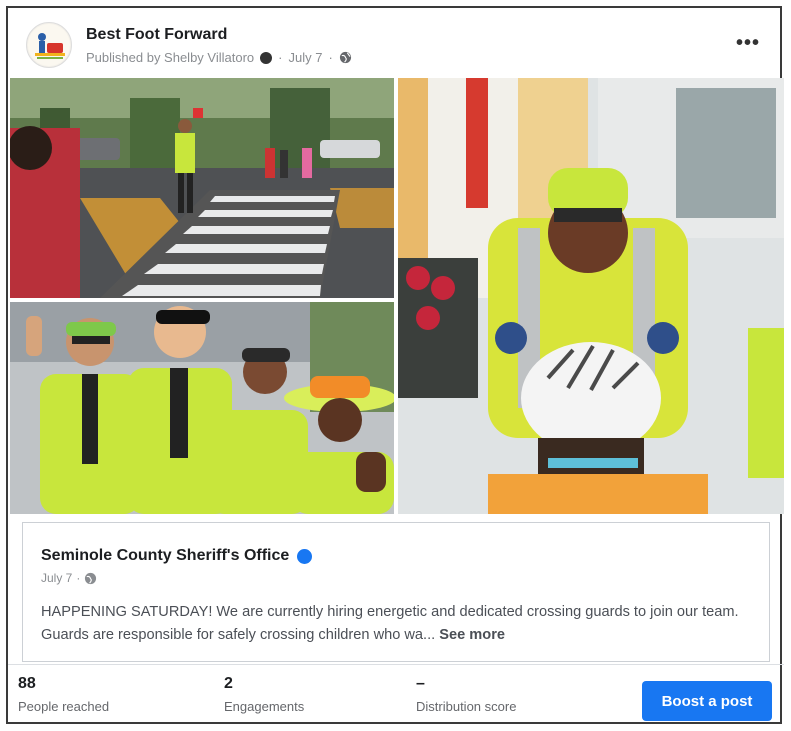  What do you see at coordinates (170, 57) in the screenshot?
I see `published-by: Published by Shelby Villatoro` at bounding box center [170, 57].